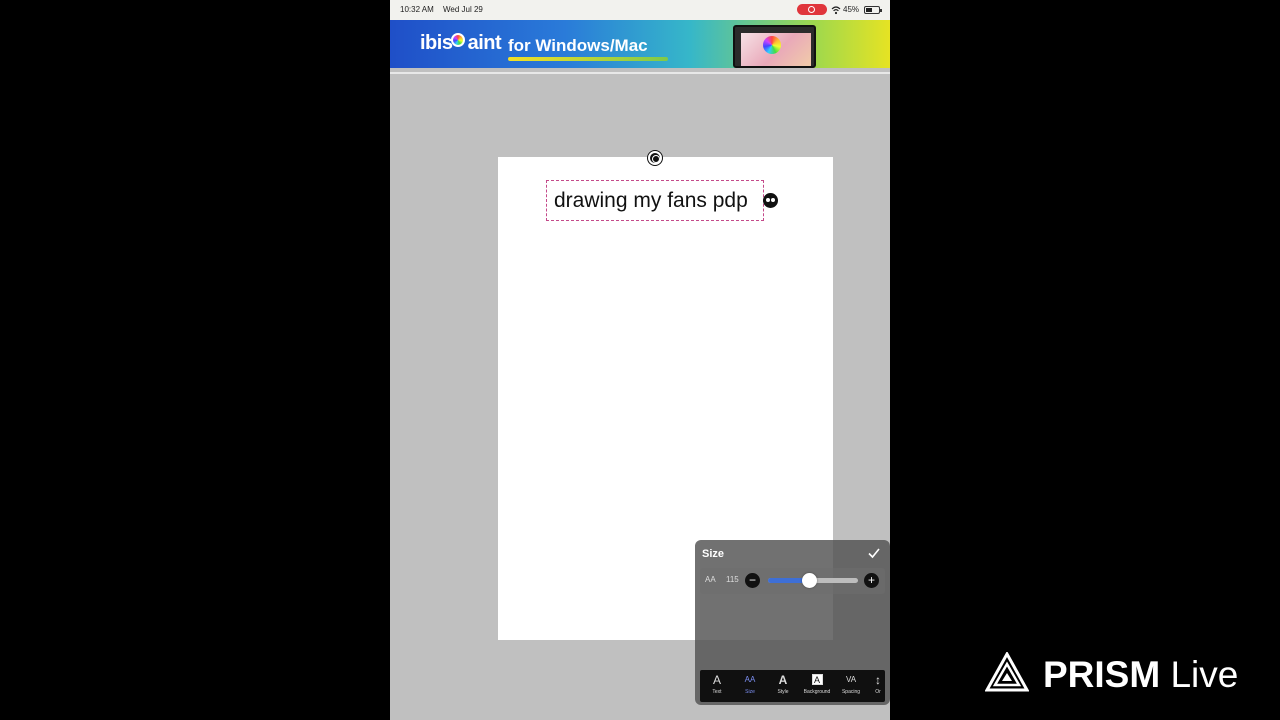 The width and height of the screenshot is (1280, 720). Describe the element at coordinates (817, 692) in the screenshot. I see `tab-label: Background` at that location.